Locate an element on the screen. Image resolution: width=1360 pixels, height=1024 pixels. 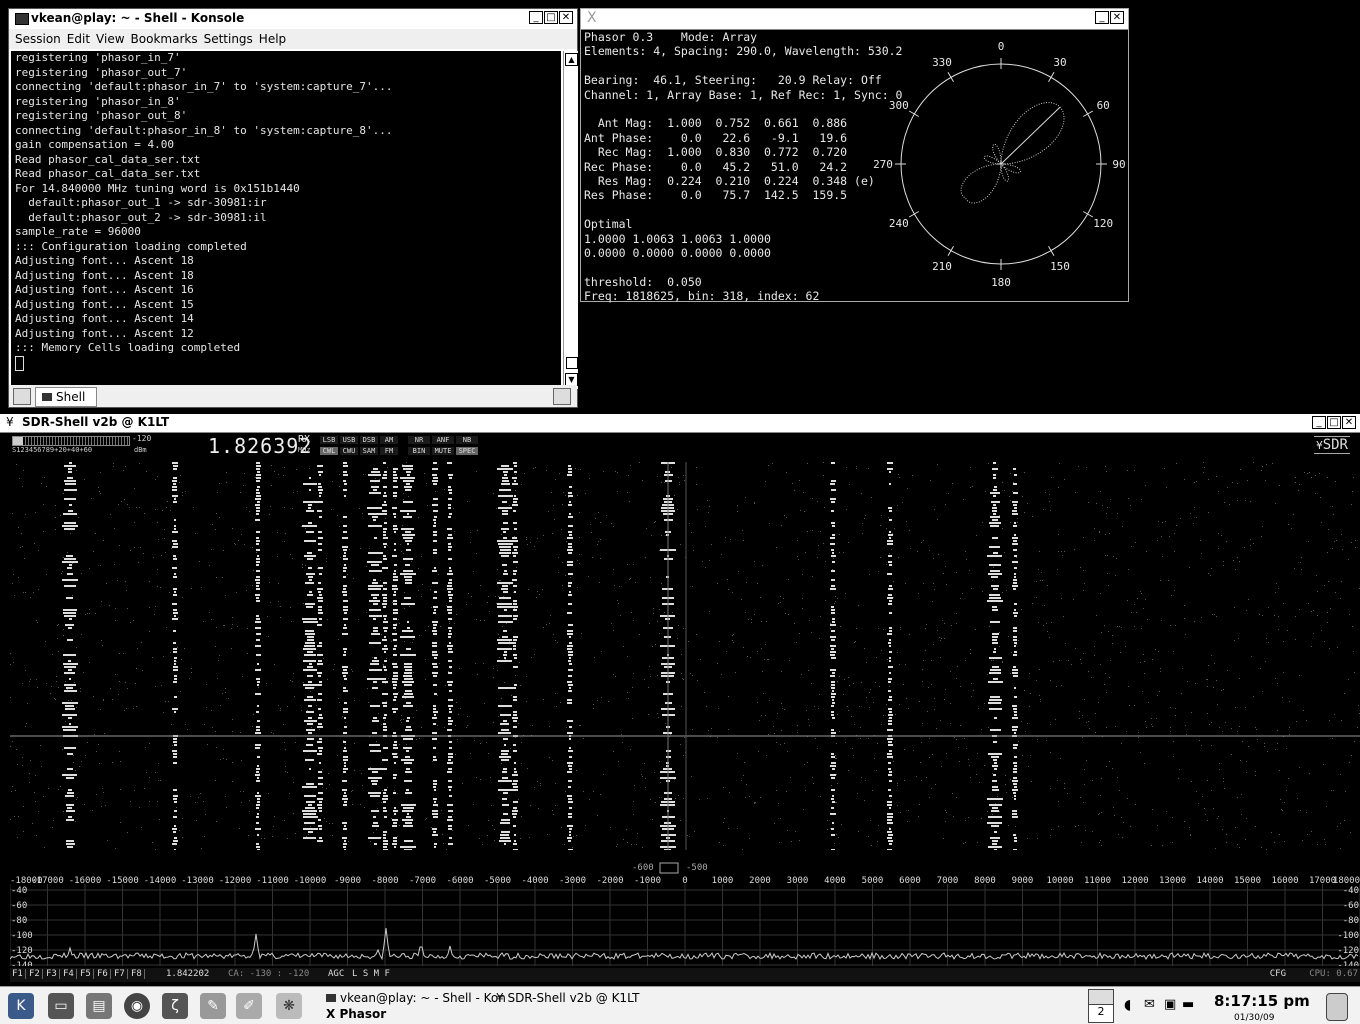
mode-button-usb: USB is located at coordinates (349, 440).